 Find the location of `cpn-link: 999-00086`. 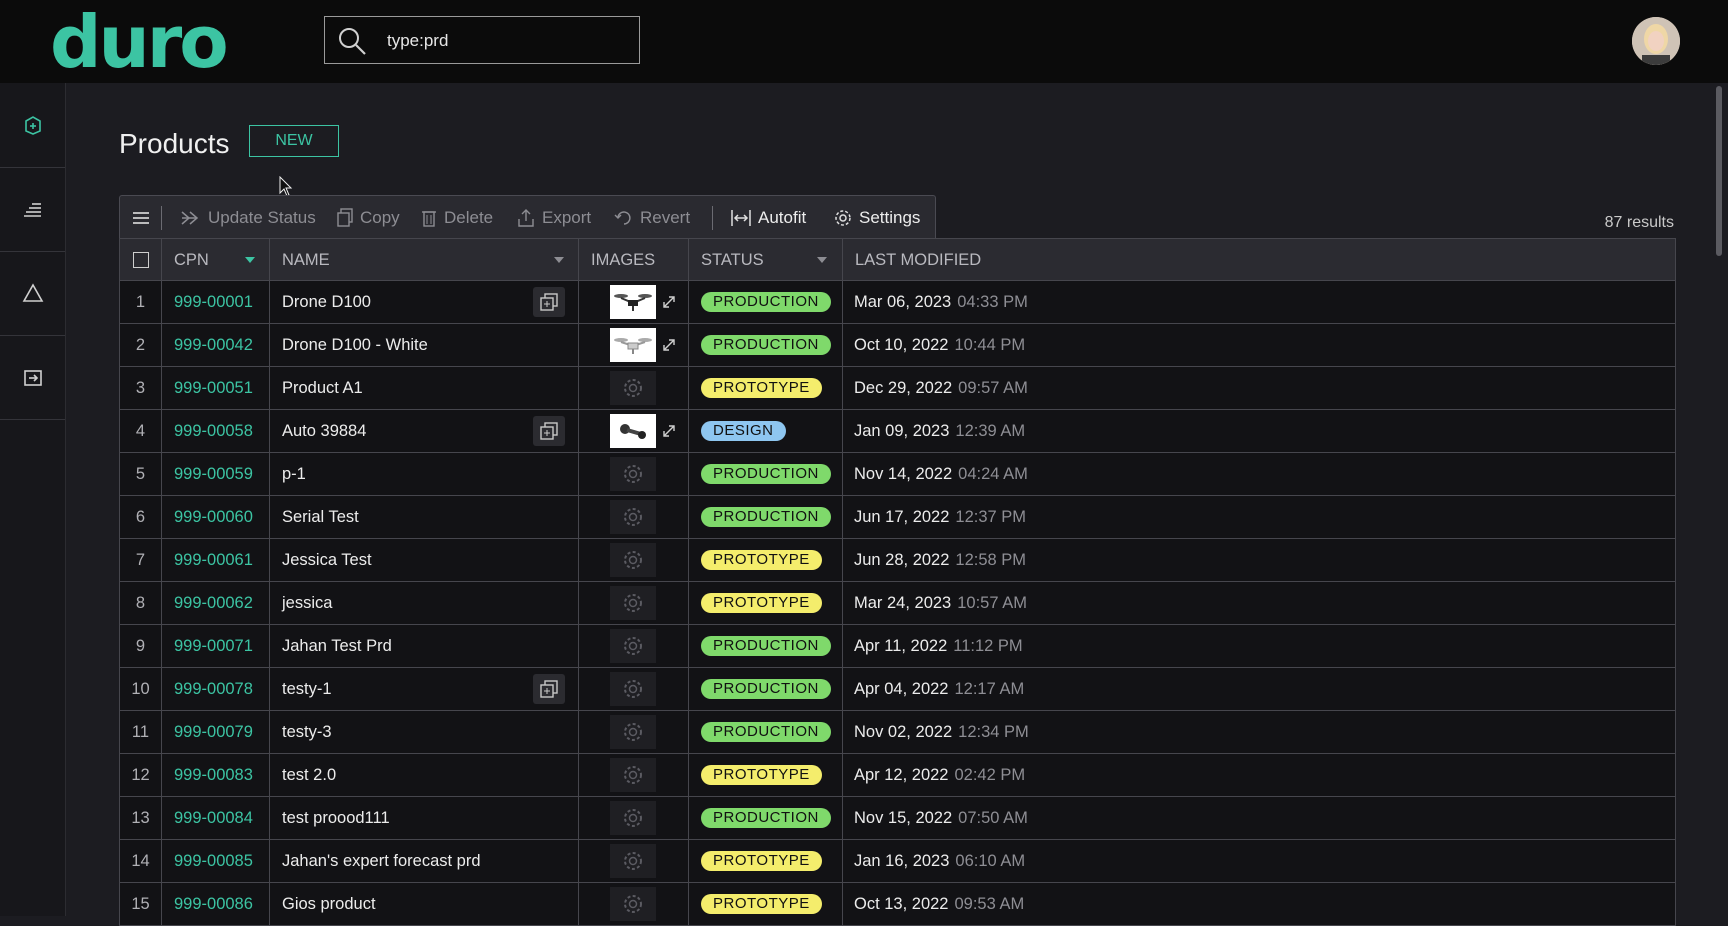

cpn-link: 999-00086 is located at coordinates (219, 904).